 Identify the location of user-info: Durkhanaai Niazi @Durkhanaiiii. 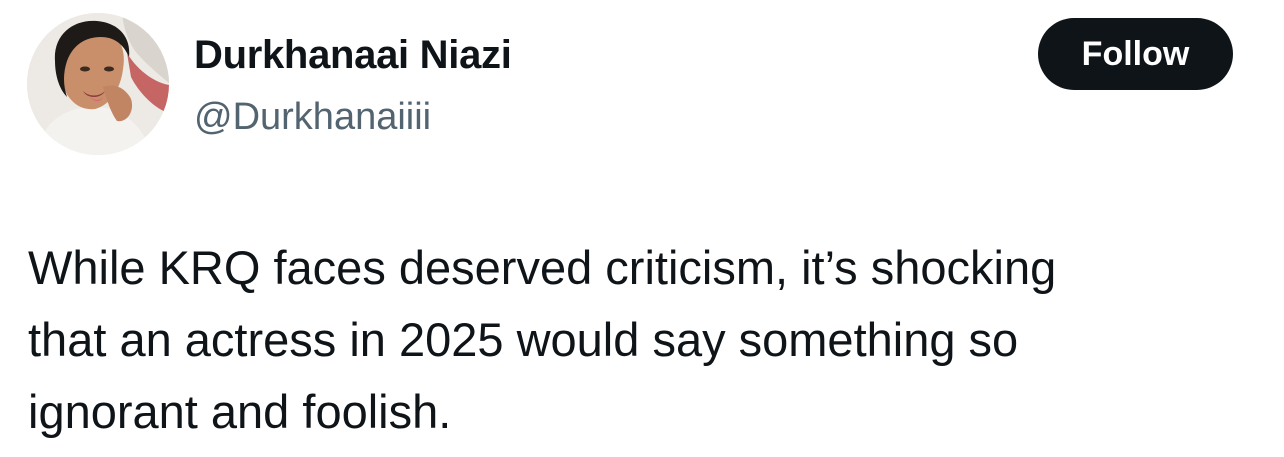
(353, 84).